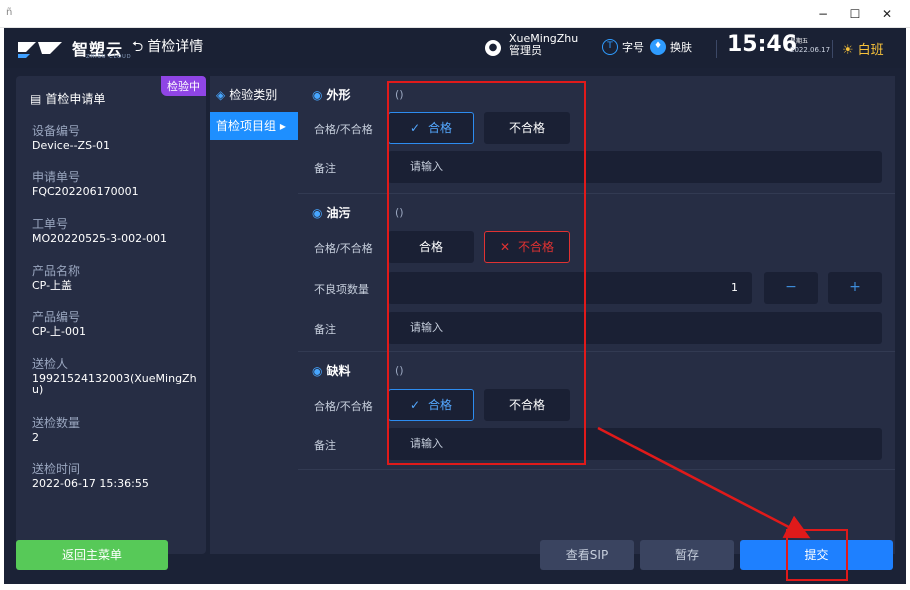 The width and height of the screenshot is (910, 590). Describe the element at coordinates (175, 47) in the screenshot. I see `page-title: 首检详情` at that location.